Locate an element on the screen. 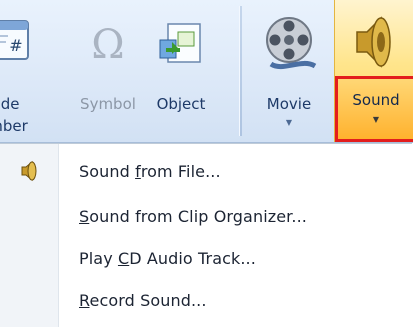 The height and width of the screenshot is (327, 413). slide-number-label-line2: mber is located at coordinates (14, 126).